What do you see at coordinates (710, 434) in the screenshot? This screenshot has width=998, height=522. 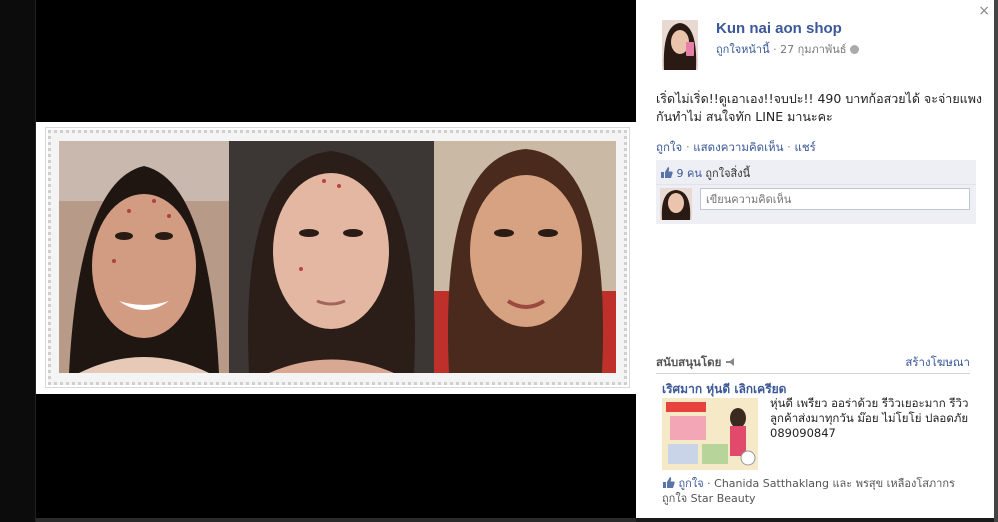 I see `ad-image` at bounding box center [710, 434].